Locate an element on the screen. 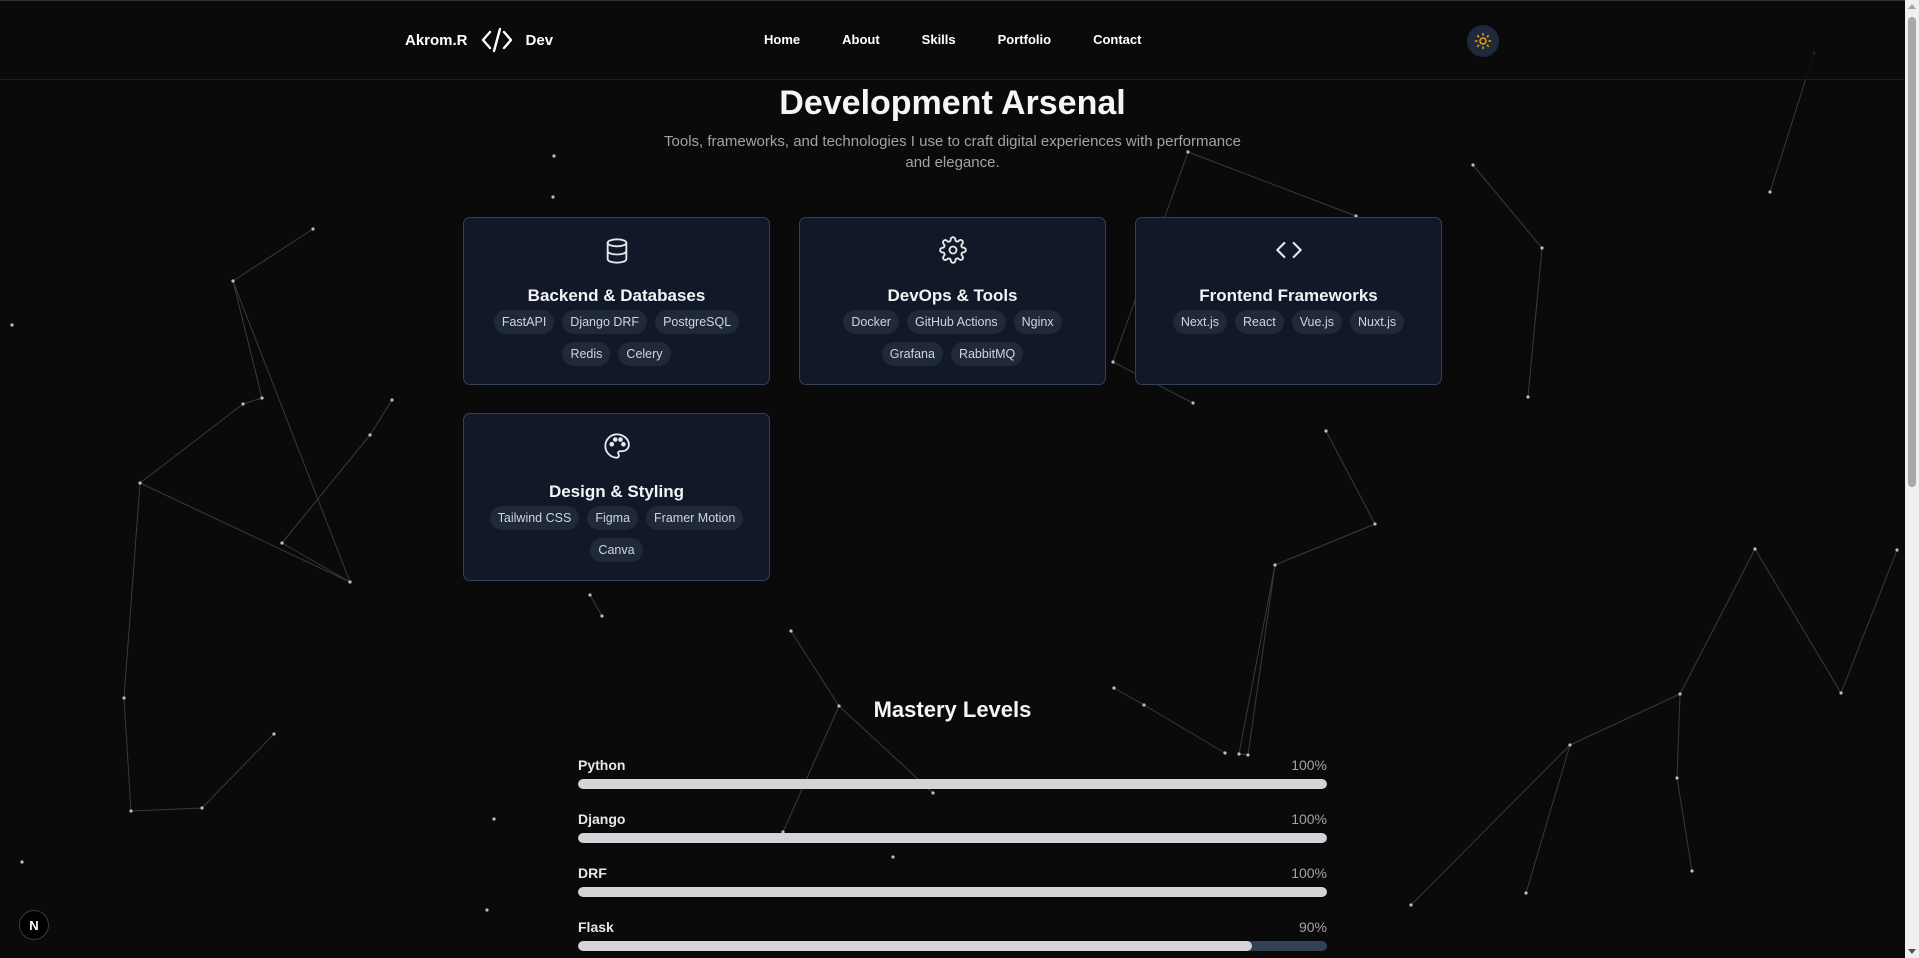  tag: PostgreSQL is located at coordinates (697, 322).